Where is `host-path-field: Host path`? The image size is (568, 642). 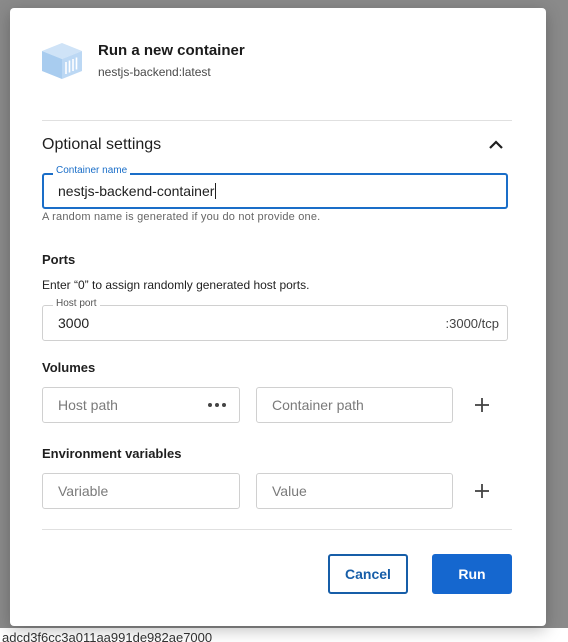
host-path-field: Host path is located at coordinates (141, 405).